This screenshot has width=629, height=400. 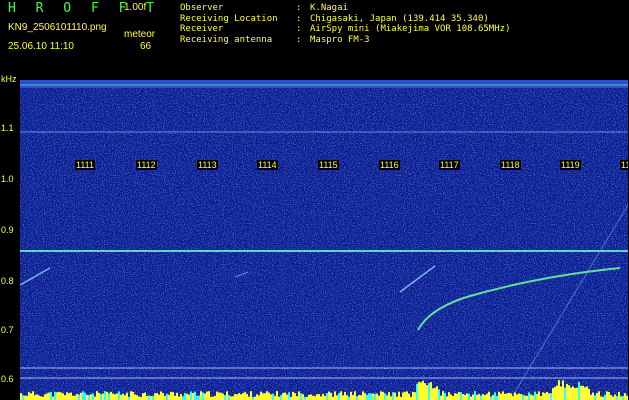 What do you see at coordinates (449, 165) in the screenshot?
I see `time-label: 1117` at bounding box center [449, 165].